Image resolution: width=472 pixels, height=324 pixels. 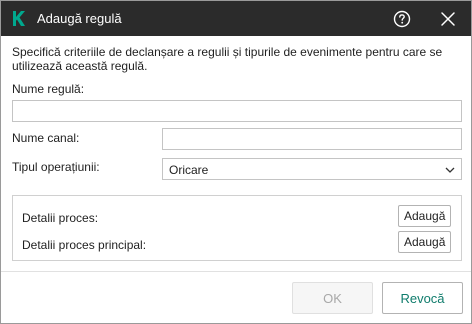 What do you see at coordinates (237, 111) in the screenshot?
I see `rule-name-input` at bounding box center [237, 111].